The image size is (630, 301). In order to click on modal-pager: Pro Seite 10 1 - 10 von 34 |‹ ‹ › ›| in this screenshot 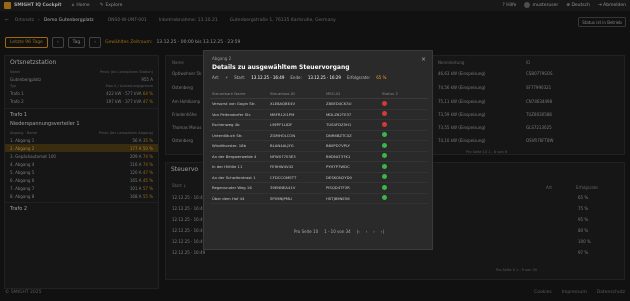, I will do `click(339, 231)`.